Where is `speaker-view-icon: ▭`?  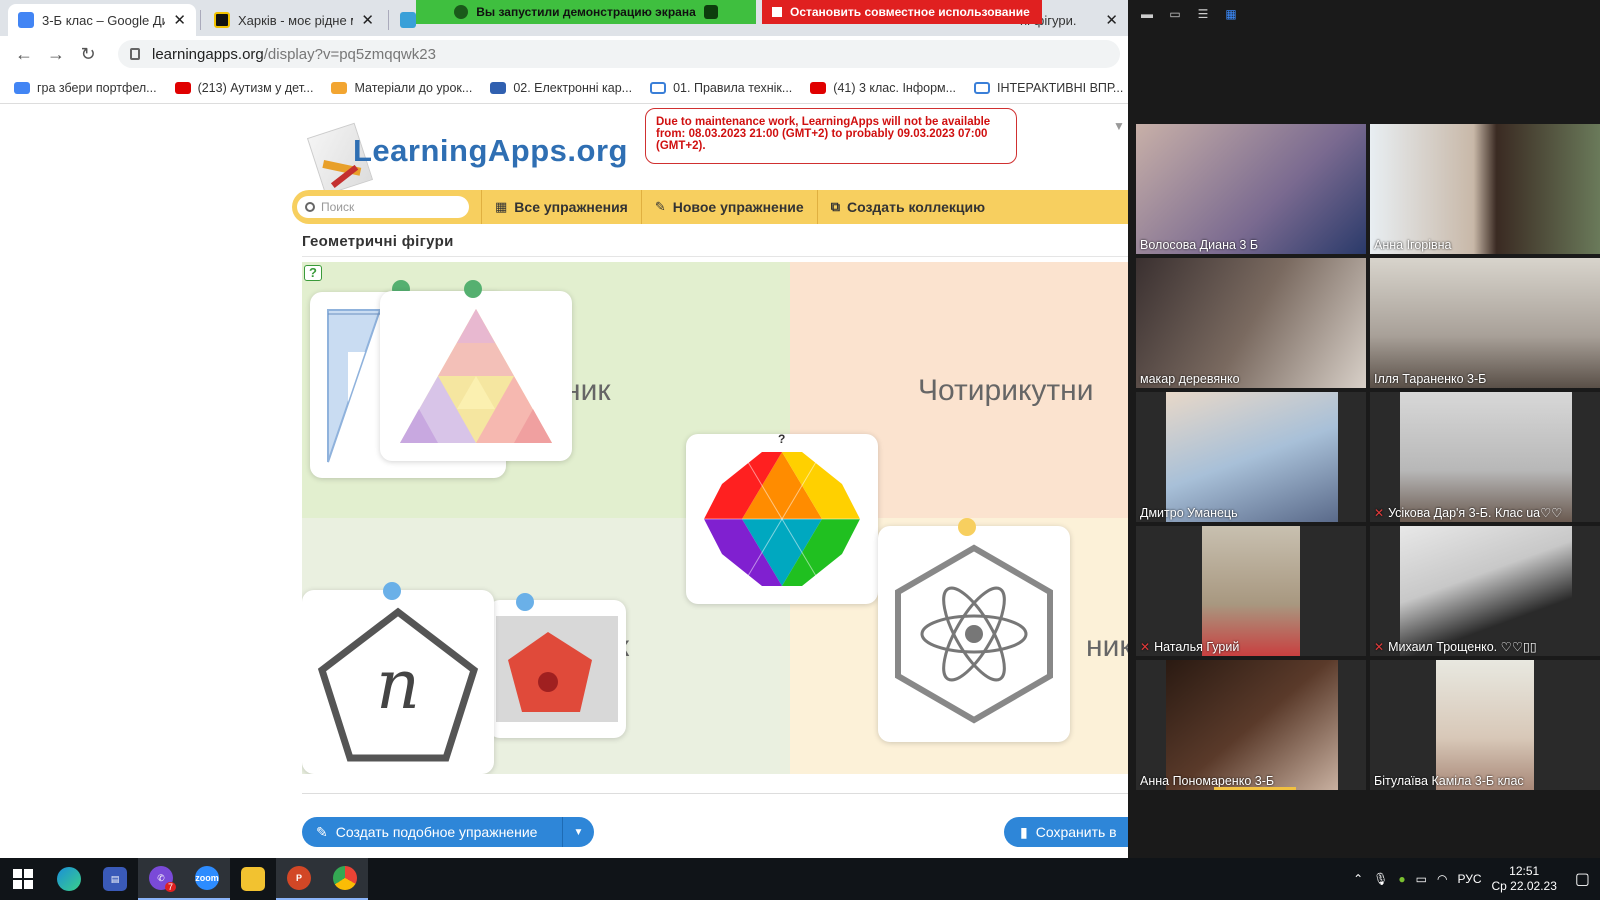 speaker-view-icon: ▭ is located at coordinates (1175, 14).